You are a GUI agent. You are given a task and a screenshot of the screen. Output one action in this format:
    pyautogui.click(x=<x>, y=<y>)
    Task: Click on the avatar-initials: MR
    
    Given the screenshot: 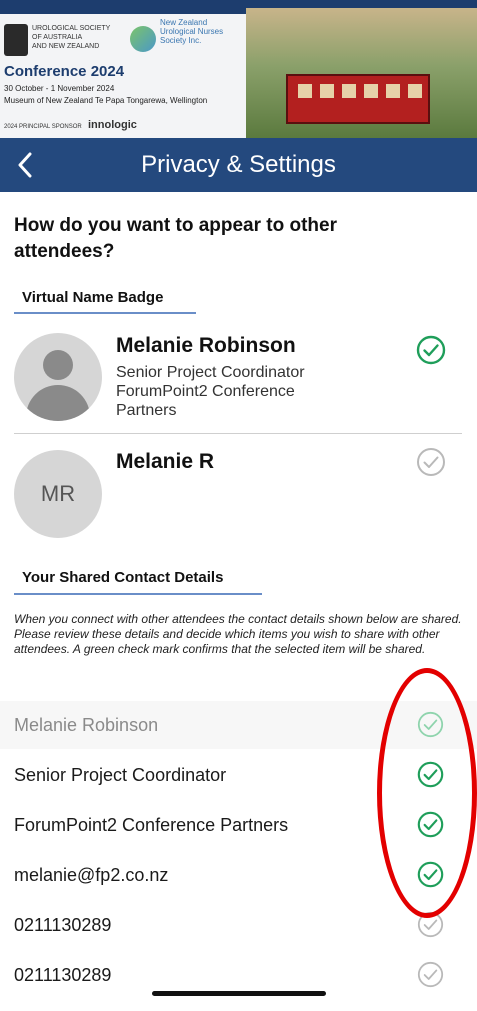 What is the action you would take?
    pyautogui.click(x=58, y=494)
    